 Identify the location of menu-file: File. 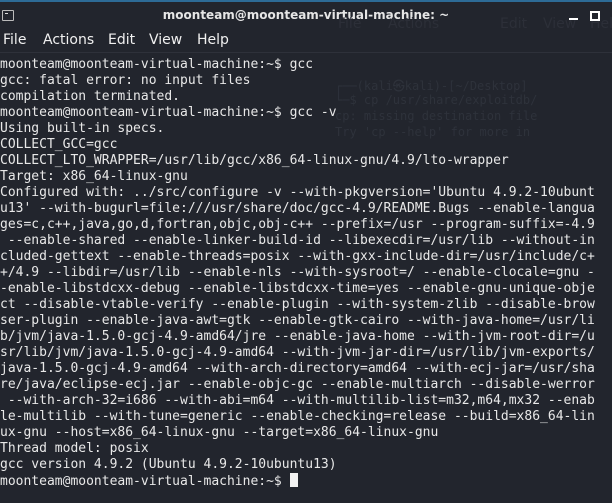
(14, 40).